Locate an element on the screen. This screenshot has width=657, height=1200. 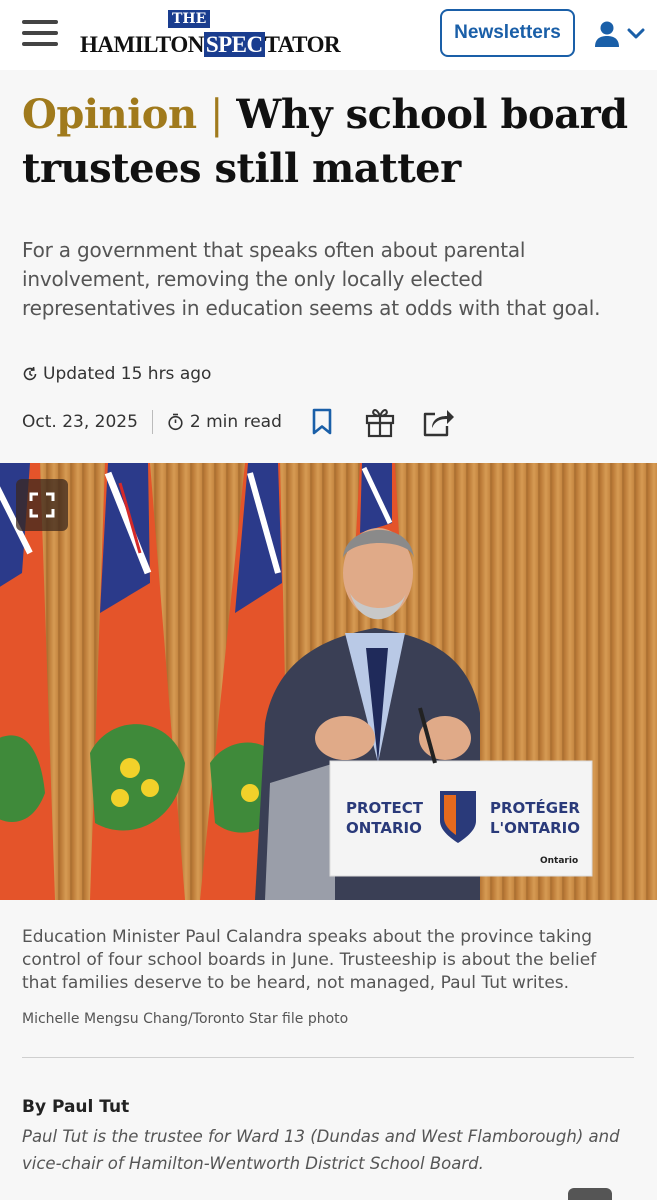
expand-photo-button is located at coordinates (42, 505).